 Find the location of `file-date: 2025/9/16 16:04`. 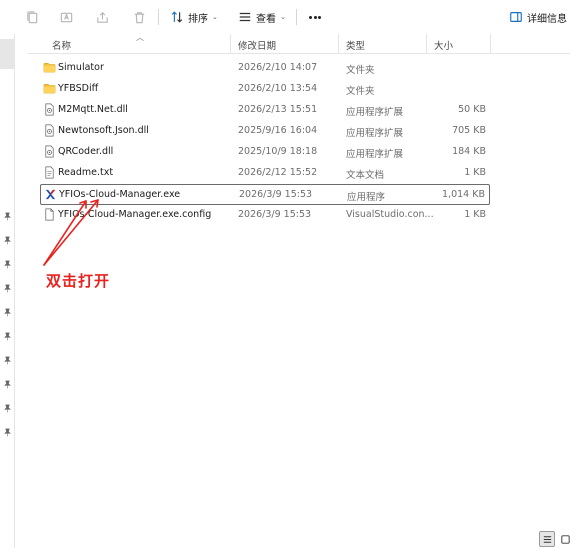

file-date: 2025/9/16 16:04 is located at coordinates (278, 130).